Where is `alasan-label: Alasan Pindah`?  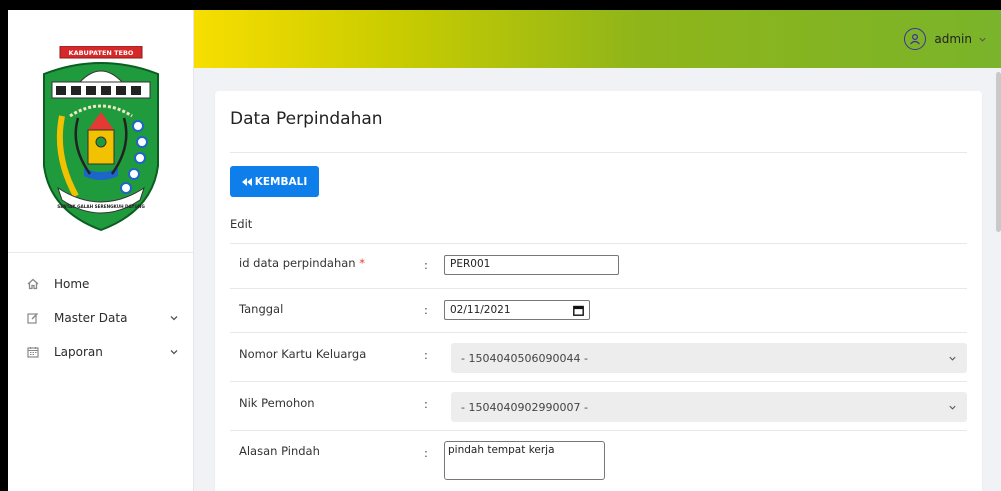 alasan-label: Alasan Pindah is located at coordinates (279, 451).